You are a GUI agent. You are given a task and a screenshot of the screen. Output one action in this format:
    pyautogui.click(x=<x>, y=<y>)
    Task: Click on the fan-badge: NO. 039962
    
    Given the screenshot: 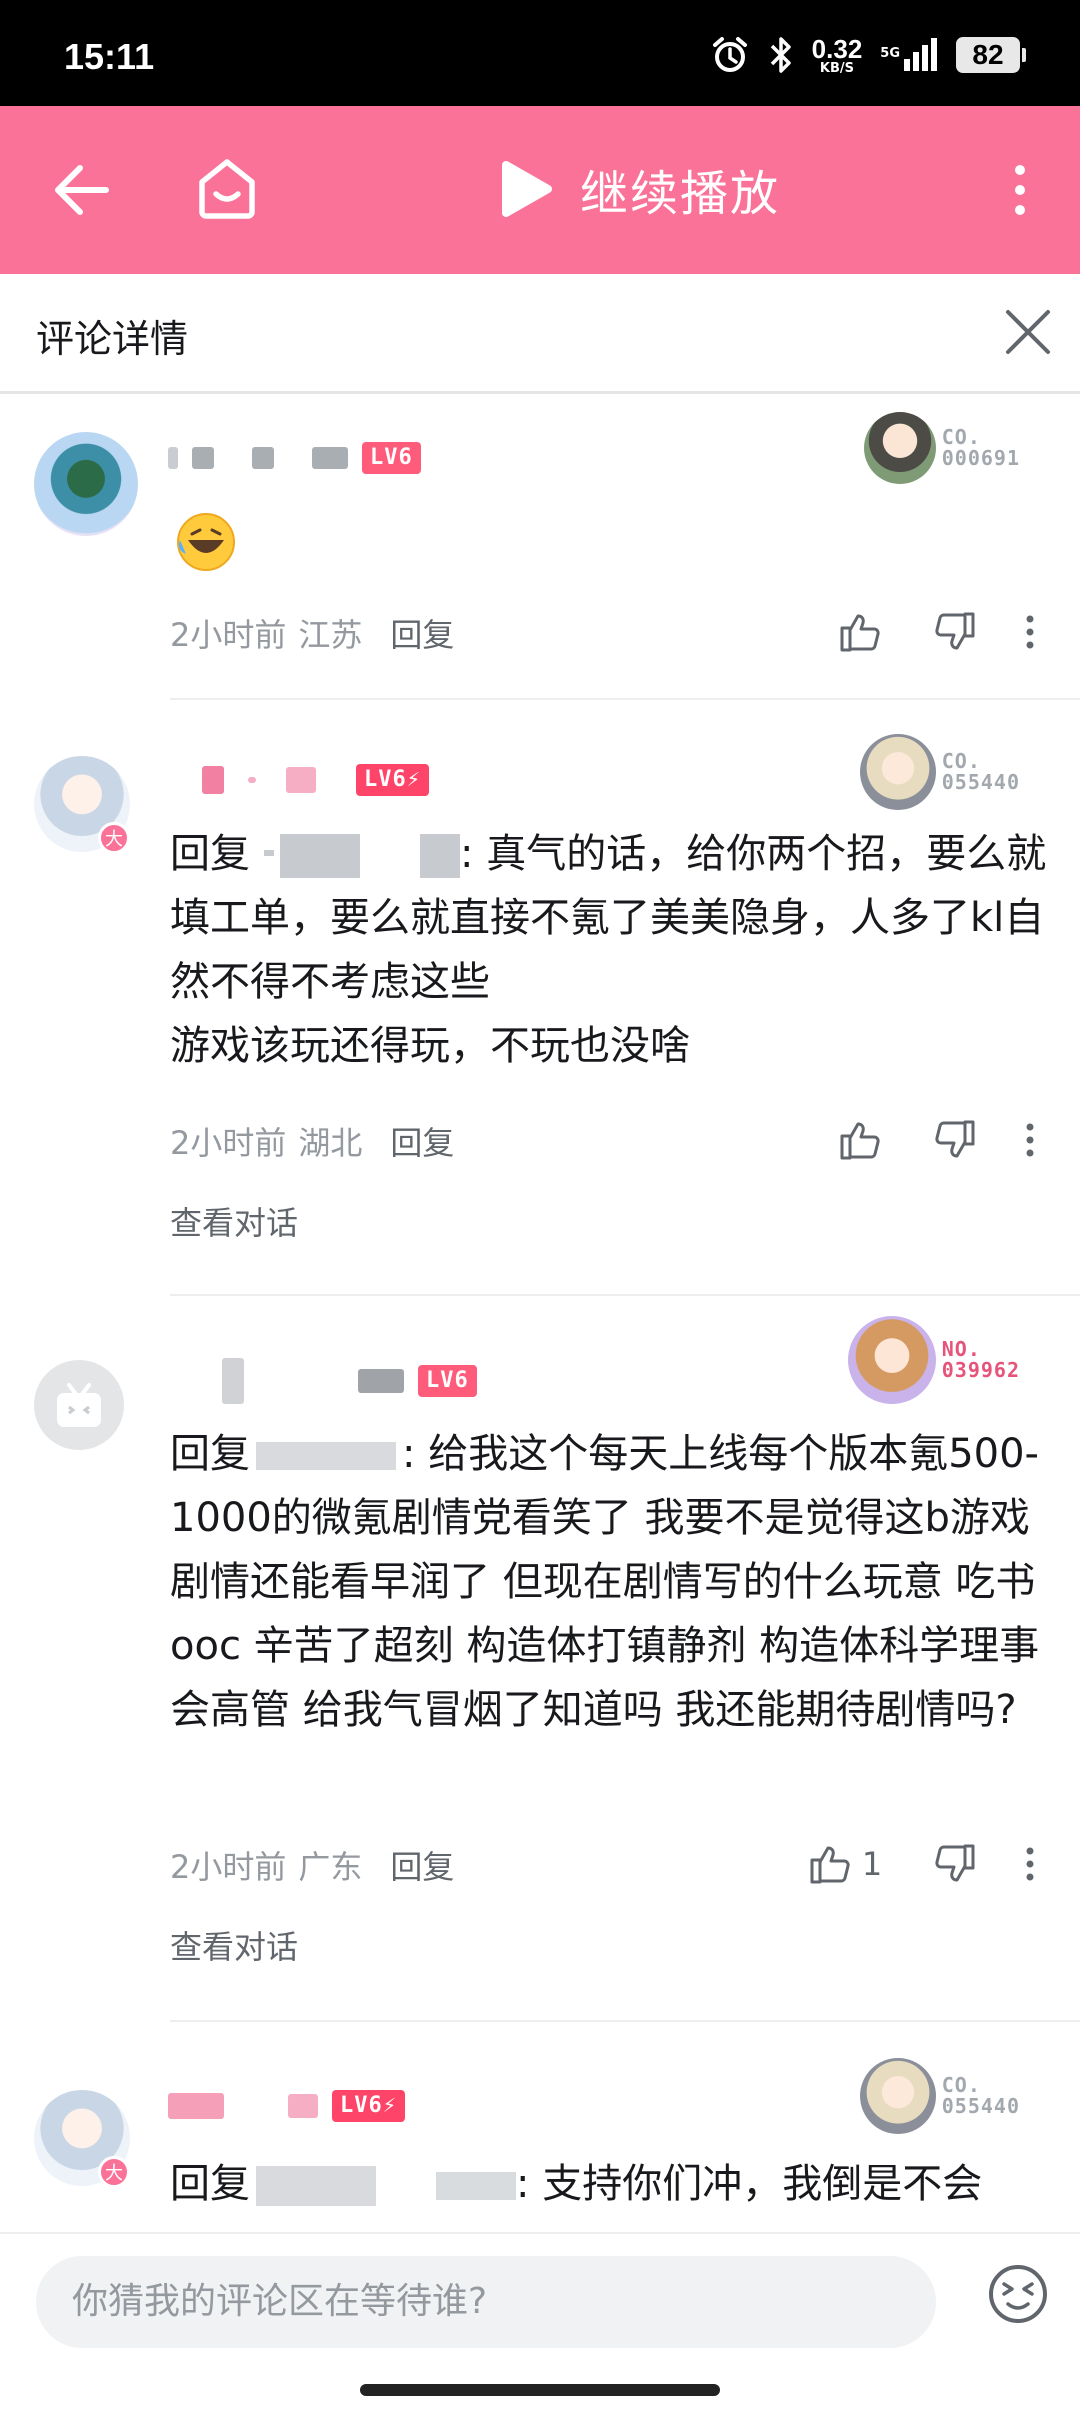 What is the action you would take?
    pyautogui.click(x=933, y=1360)
    